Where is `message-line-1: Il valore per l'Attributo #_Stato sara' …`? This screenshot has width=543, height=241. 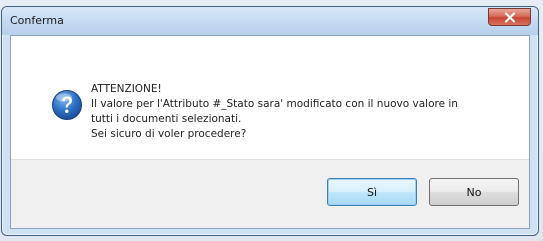
message-line-1: Il valore per l'Attributo #_Stato sara' … is located at coordinates (274, 104).